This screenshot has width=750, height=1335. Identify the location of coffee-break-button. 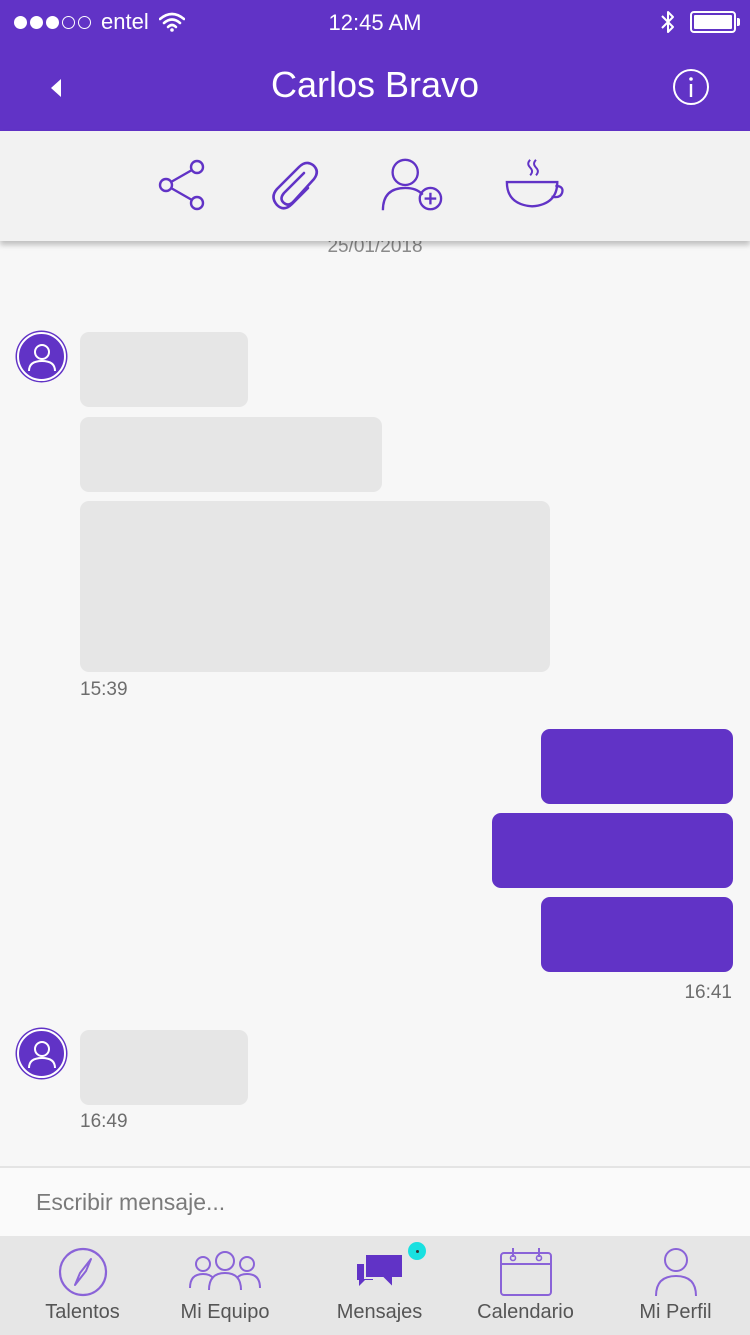
(535, 185).